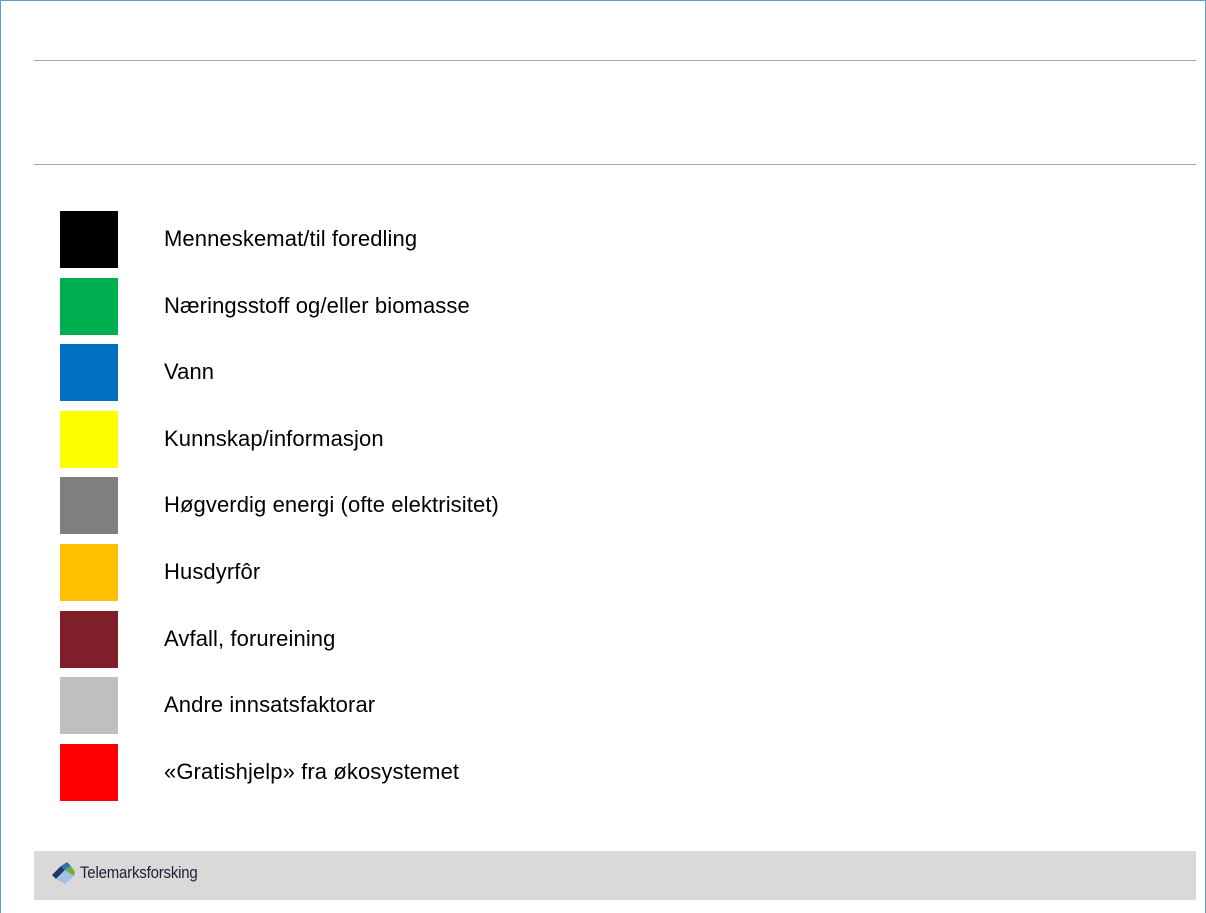  I want to click on title-divider, so click(615, 164).